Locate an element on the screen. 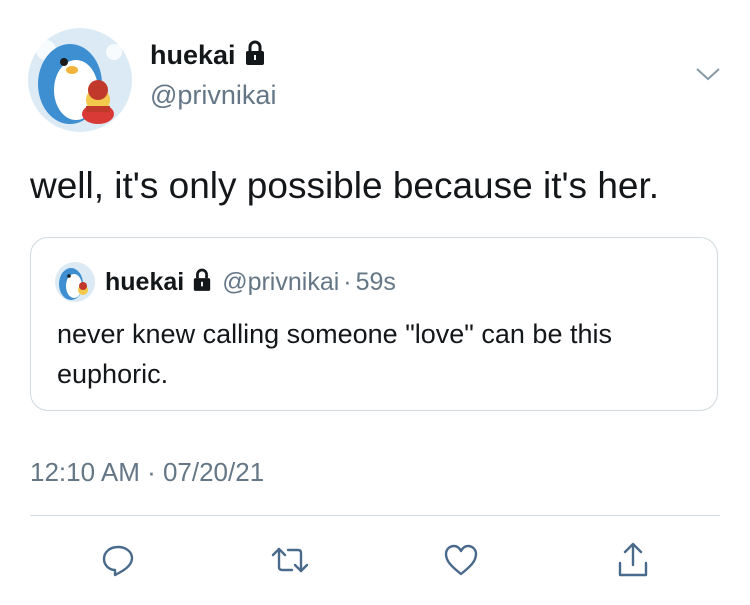 The width and height of the screenshot is (750, 605). quoted-author-handle: @privnikai is located at coordinates (281, 282).